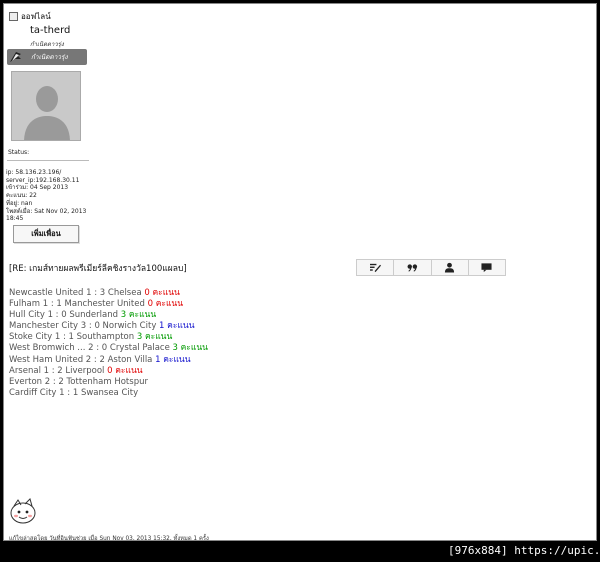 This screenshot has width=600, height=562. I want to click on signature-emoticon-icon, so click(23, 511).